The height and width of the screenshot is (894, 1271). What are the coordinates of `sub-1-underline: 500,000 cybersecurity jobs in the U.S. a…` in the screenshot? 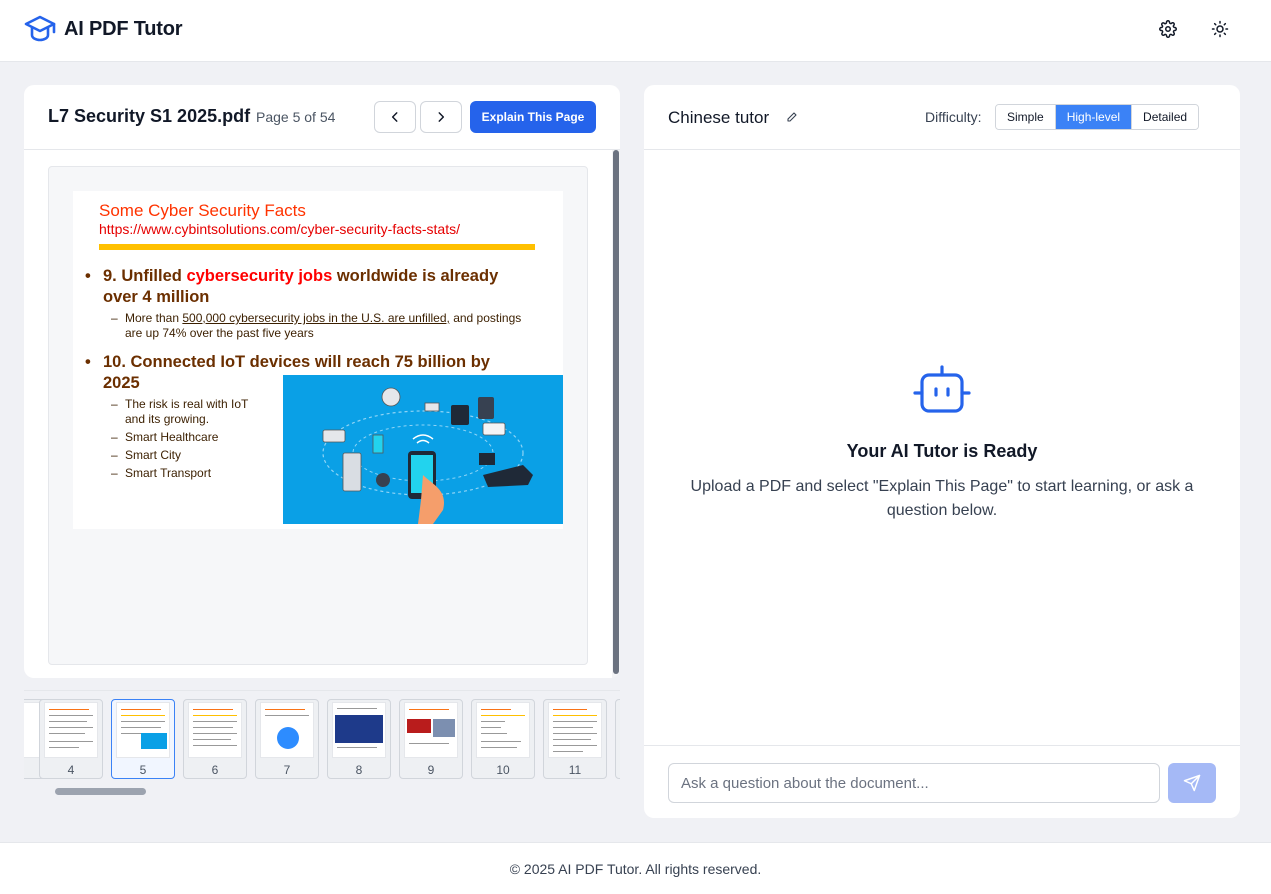 It's located at (316, 318).